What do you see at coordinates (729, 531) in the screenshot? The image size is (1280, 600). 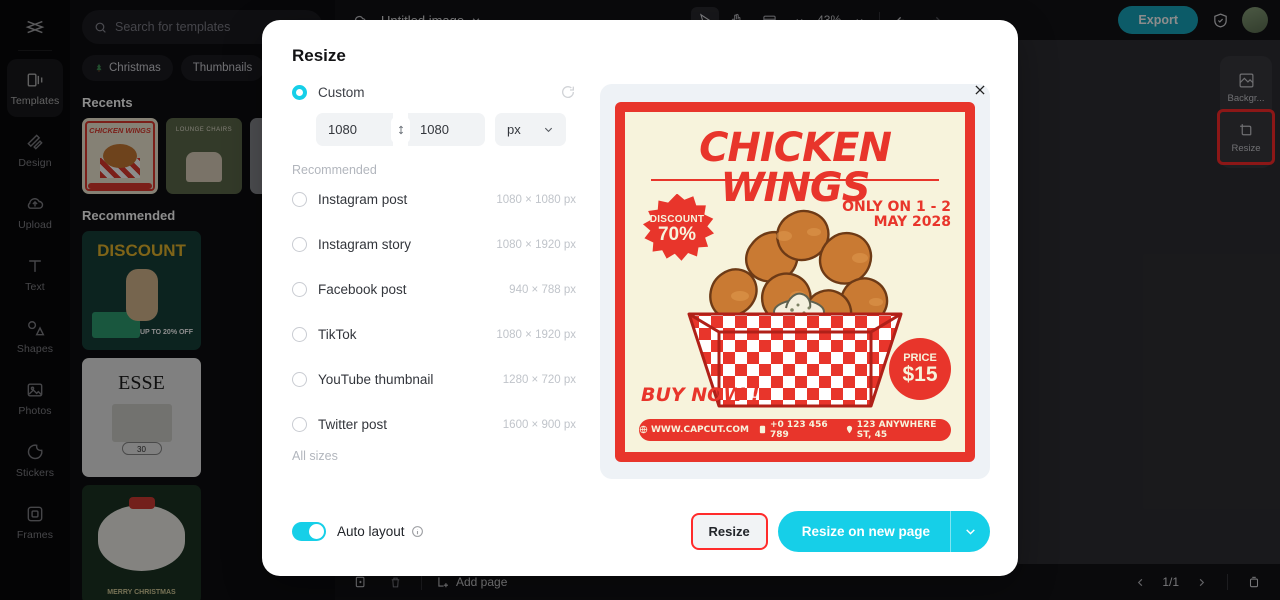 I see `resize-button: Resize` at bounding box center [729, 531].